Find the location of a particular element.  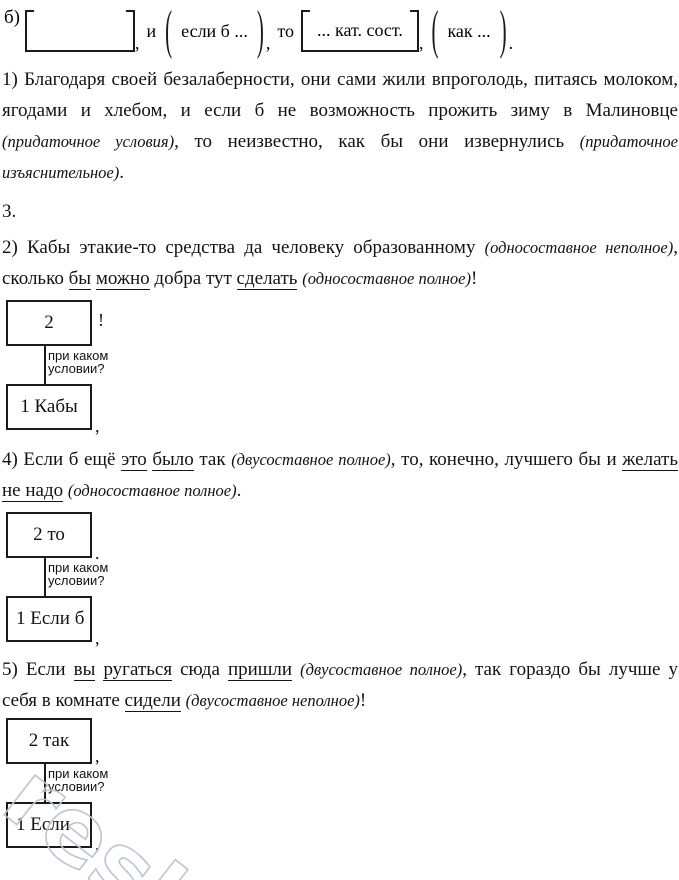

diagram-2-sub-label: 1 Кабы is located at coordinates (49, 406).